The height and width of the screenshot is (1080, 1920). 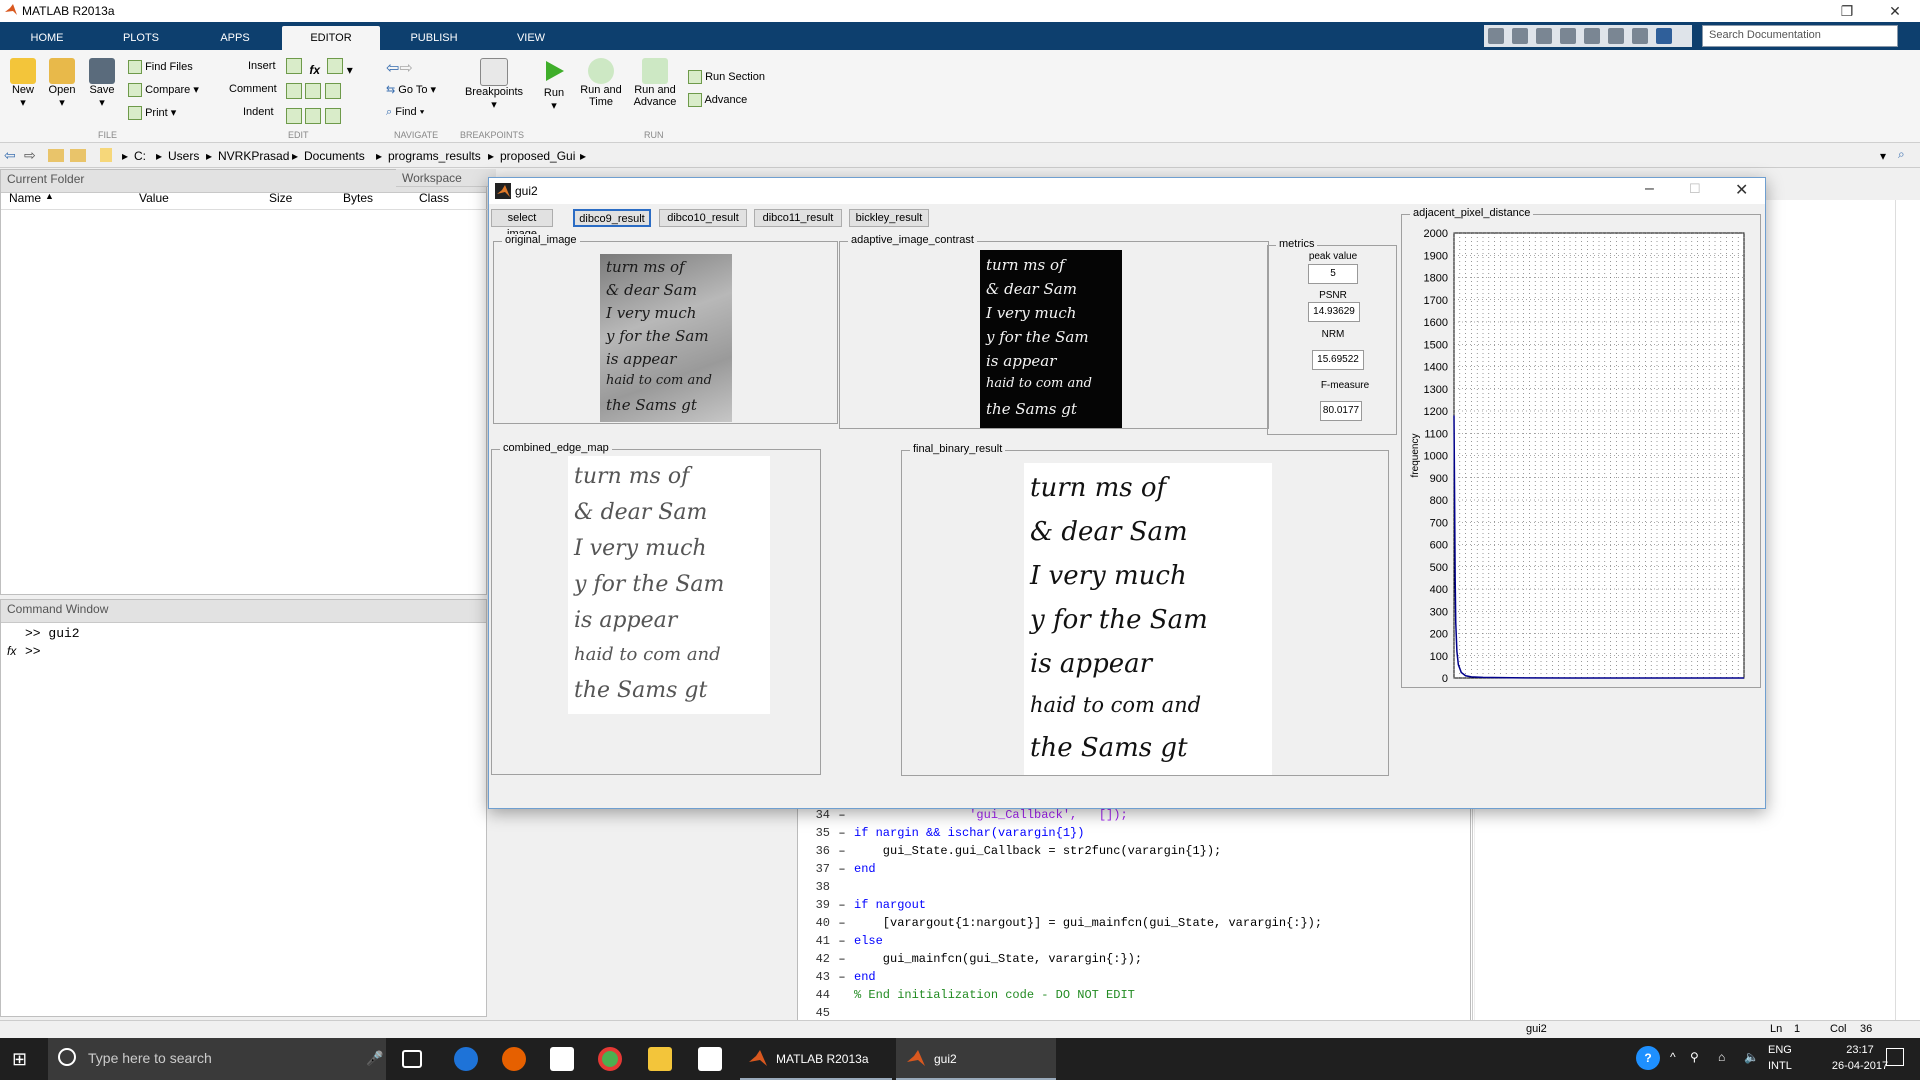 I want to click on chrome-icon, so click(x=610, y=1059).